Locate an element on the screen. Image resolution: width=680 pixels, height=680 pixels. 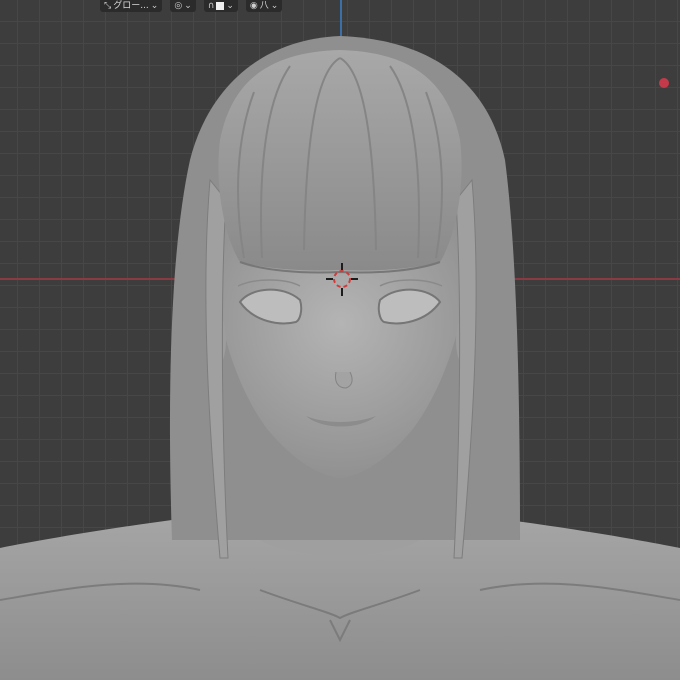
snap-swatch is located at coordinates (220, 6).